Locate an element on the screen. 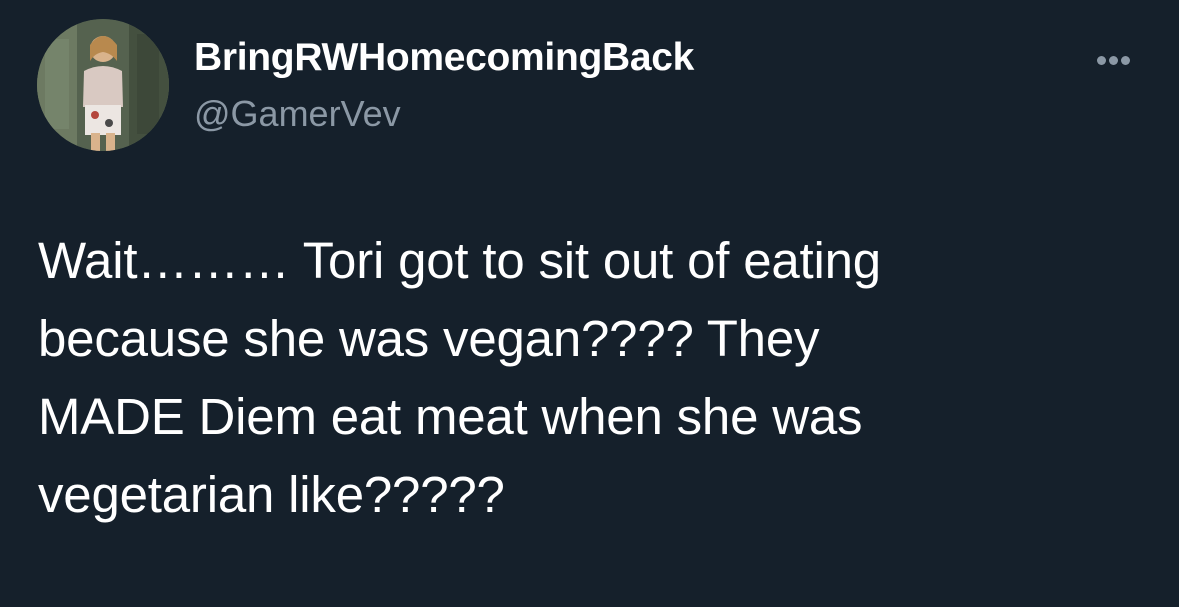  more-options-icon is located at coordinates (1113, 60).